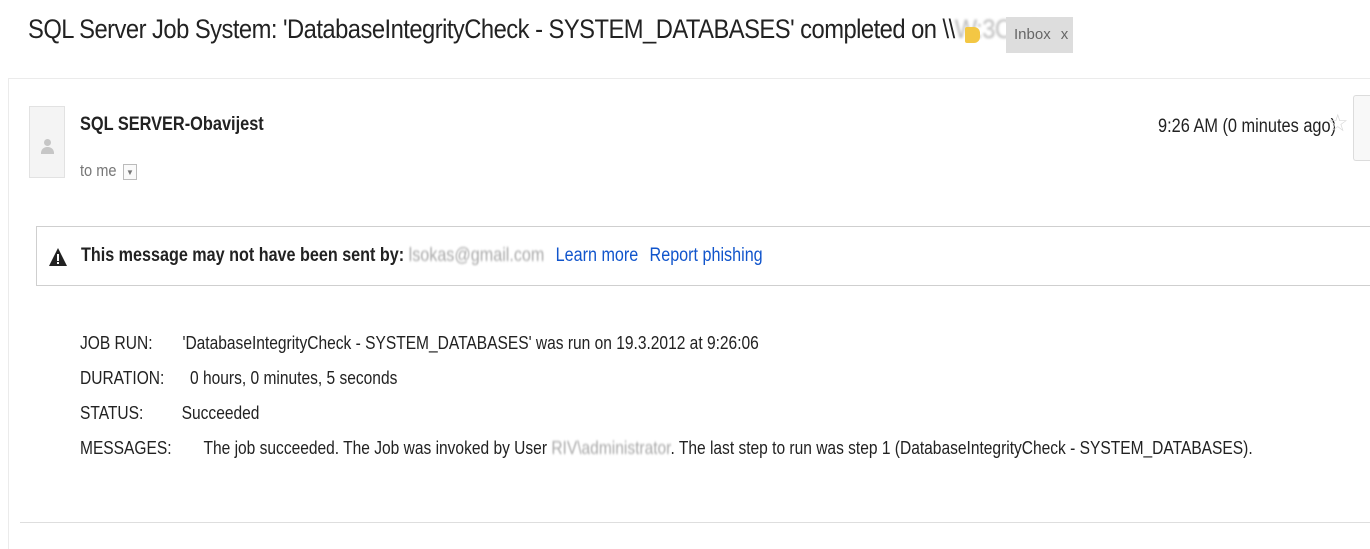  Describe the element at coordinates (1247, 126) in the screenshot. I see `message-timestamp: 9:26 AM (0 minutes ago)` at that location.